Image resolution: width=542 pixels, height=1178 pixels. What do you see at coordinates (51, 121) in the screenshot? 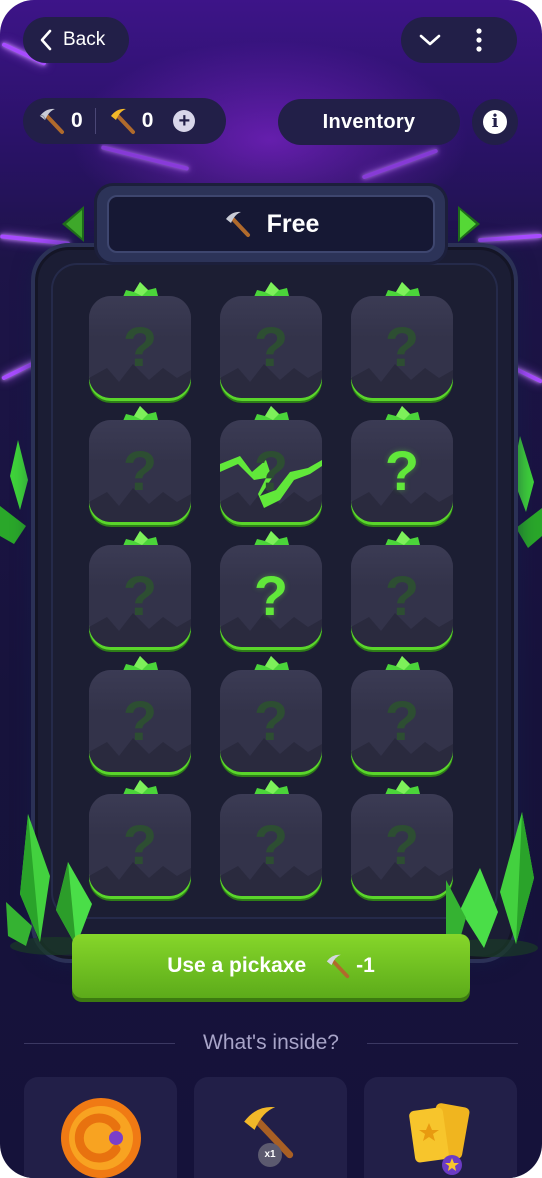
I see `grey-pickaxe-icon` at bounding box center [51, 121].